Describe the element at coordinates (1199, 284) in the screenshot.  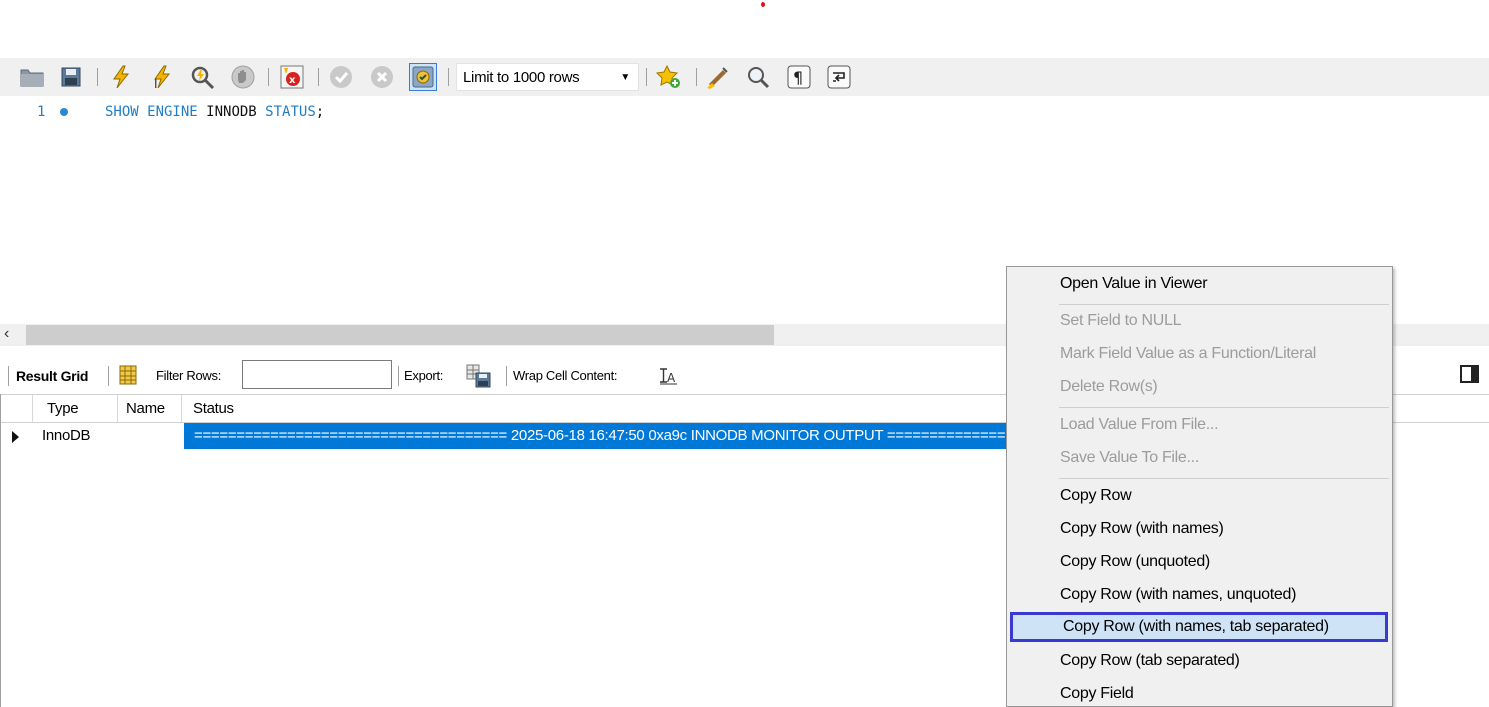
I see `menu-item-open-value-in-viewer: Open Value in Viewer` at that location.